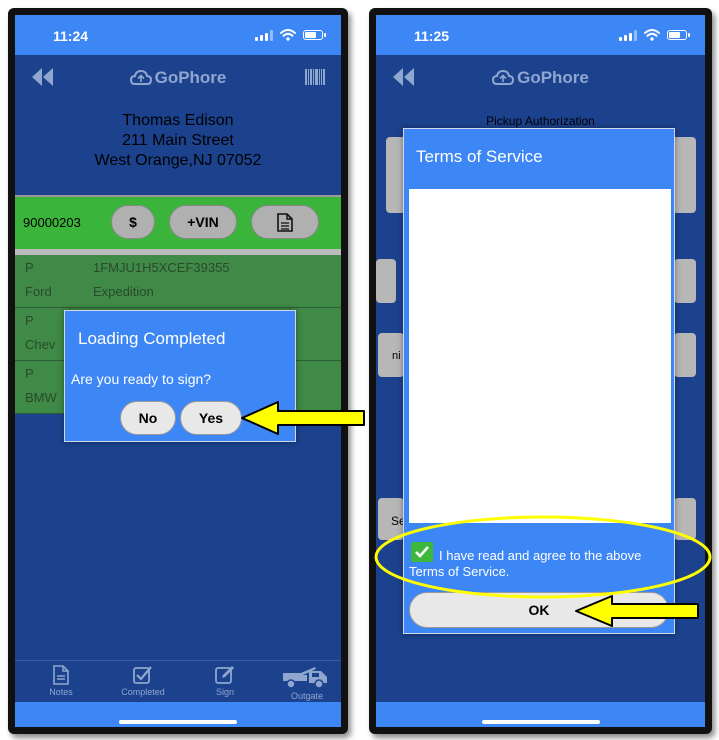 This screenshot has height=740, width=719. What do you see at coordinates (224, 675) in the screenshot?
I see `sign-icon` at bounding box center [224, 675].